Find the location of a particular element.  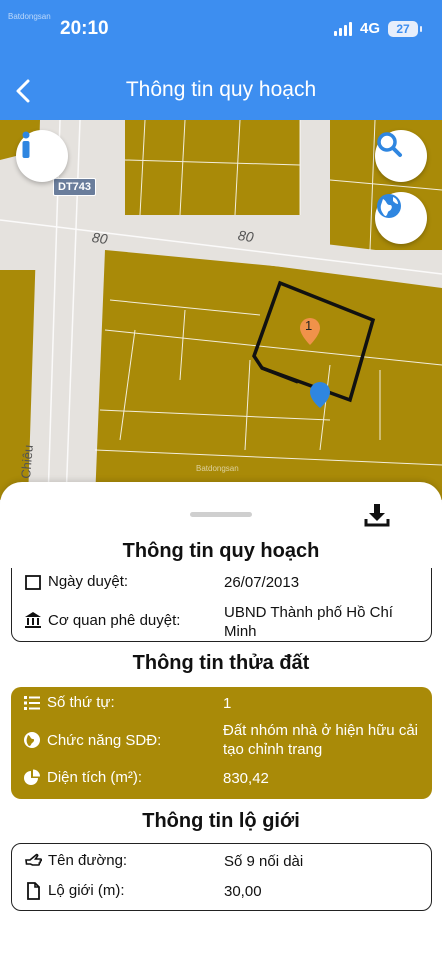

globe-icon is located at coordinates (389, 206).